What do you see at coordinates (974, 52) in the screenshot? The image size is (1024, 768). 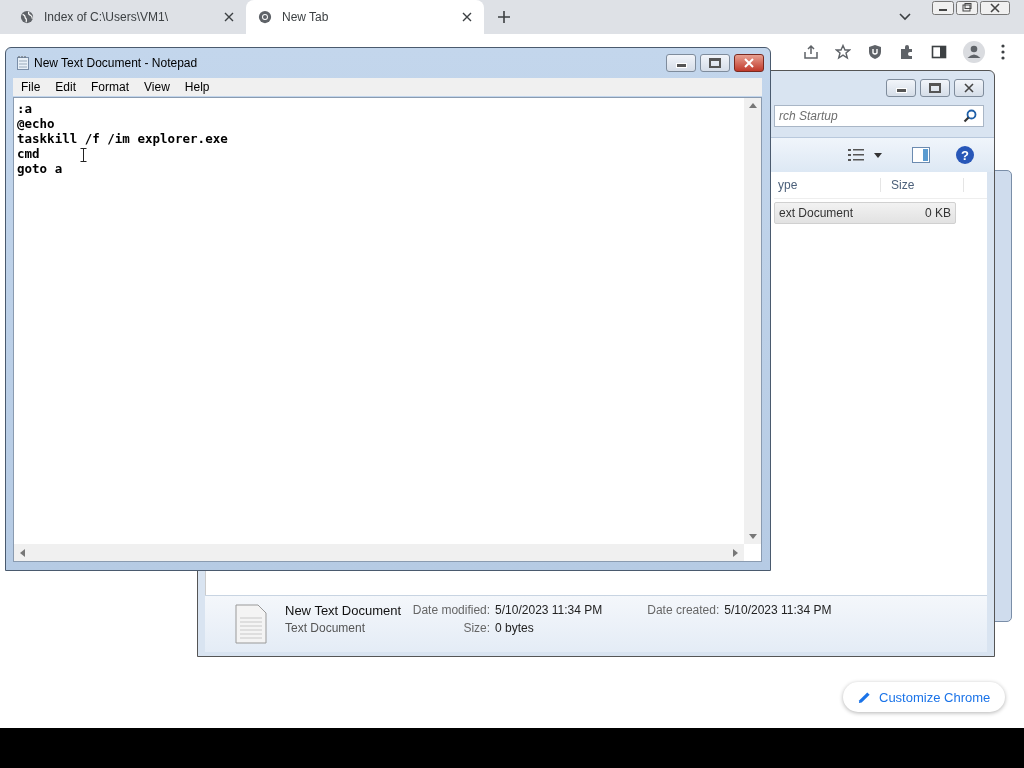 I see `profile-icon` at bounding box center [974, 52].